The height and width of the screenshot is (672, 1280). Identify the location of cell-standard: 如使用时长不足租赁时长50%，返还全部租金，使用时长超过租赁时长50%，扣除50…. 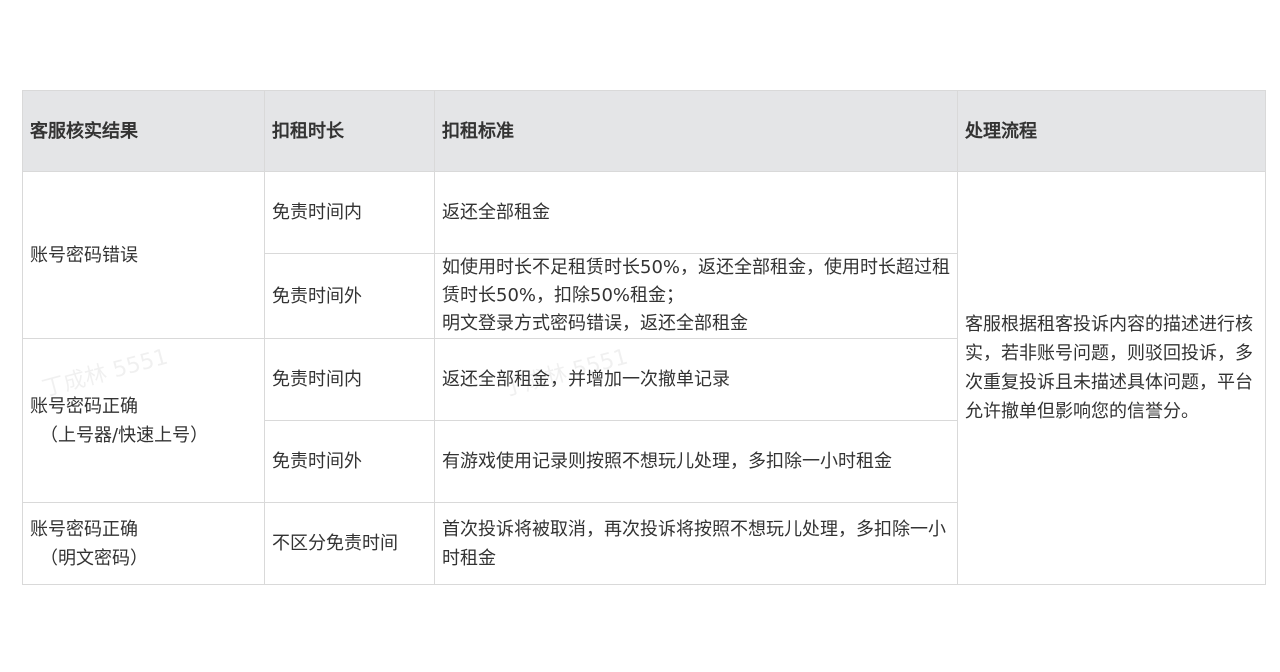
(696, 296).